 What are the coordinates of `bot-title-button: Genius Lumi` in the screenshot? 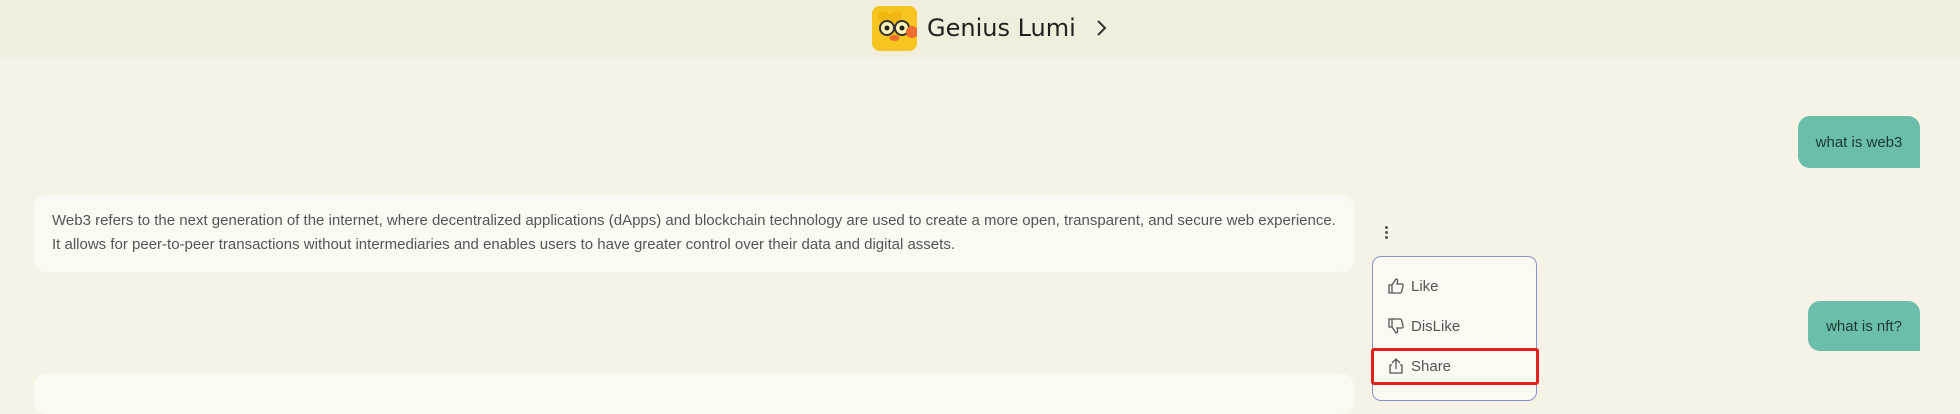 It's located at (994, 28).